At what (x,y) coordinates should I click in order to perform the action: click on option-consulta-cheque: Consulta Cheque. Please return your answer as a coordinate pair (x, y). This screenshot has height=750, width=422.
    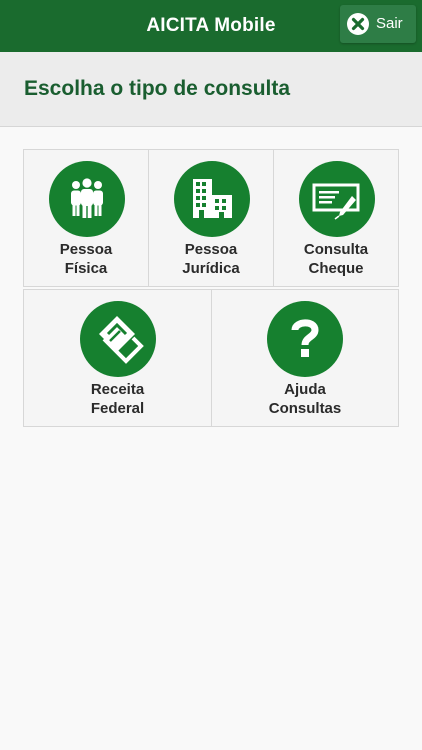
    Looking at the image, I should click on (336, 218).